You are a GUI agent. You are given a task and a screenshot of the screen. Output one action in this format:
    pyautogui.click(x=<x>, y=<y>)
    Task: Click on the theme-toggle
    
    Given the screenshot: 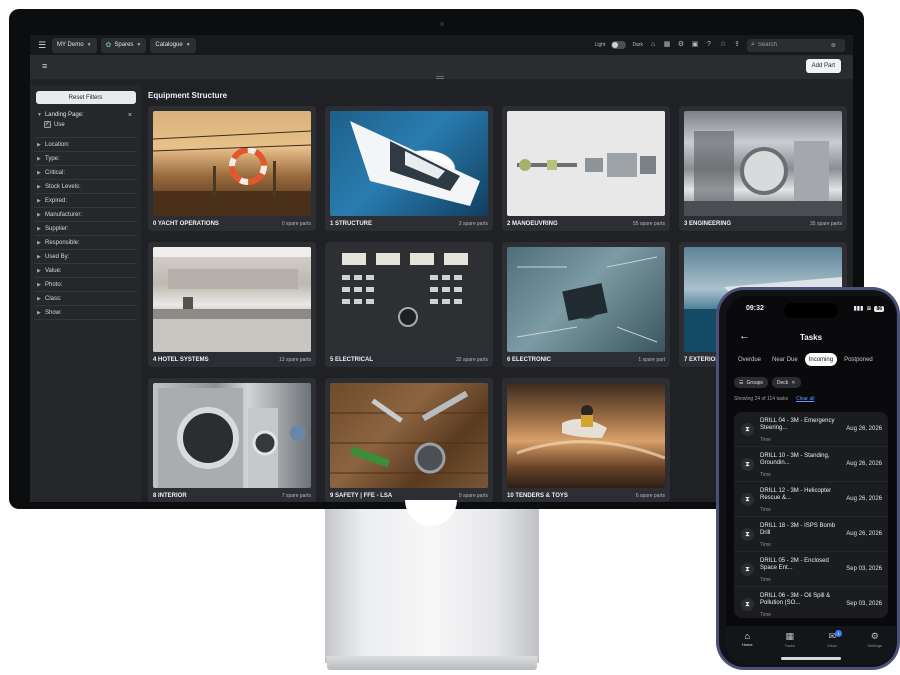 What is the action you would take?
    pyautogui.click(x=619, y=45)
    